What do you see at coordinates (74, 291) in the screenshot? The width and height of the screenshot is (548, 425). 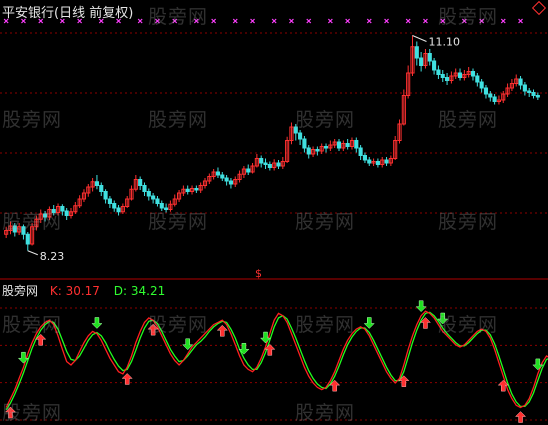 I see `k-value-label: K: 30.17` at bounding box center [74, 291].